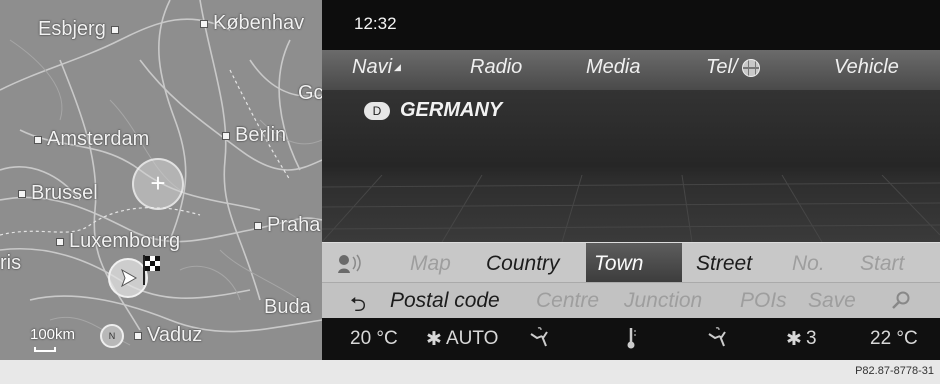  I want to click on option-town: Town, so click(618, 264).